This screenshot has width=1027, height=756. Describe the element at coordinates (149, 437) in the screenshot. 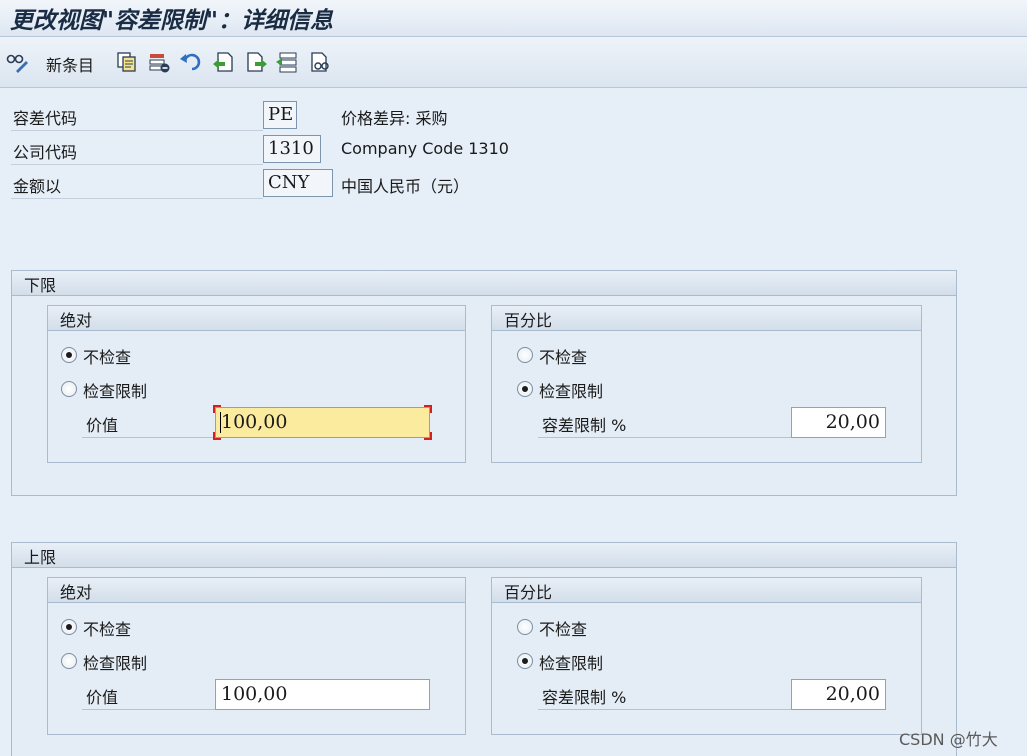

I see `lower-absolute-value-underline` at that location.